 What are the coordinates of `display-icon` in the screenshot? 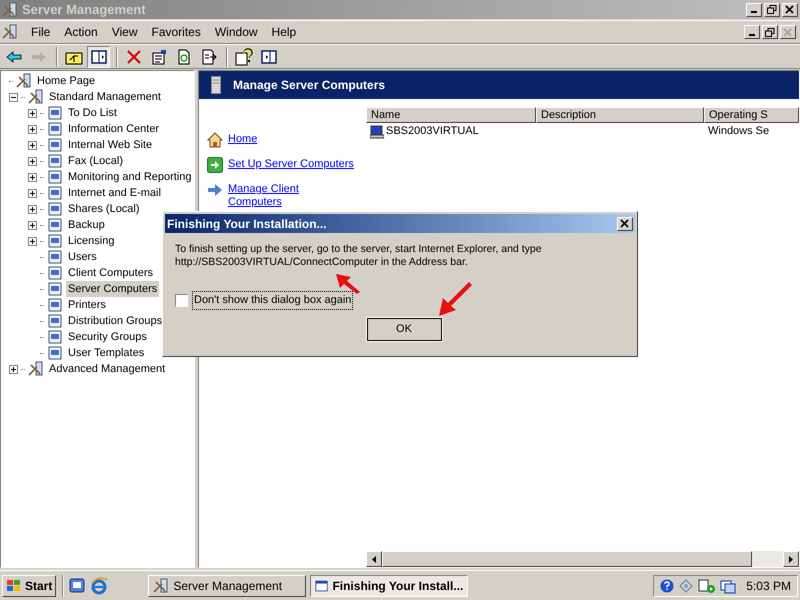 It's located at (728, 586).